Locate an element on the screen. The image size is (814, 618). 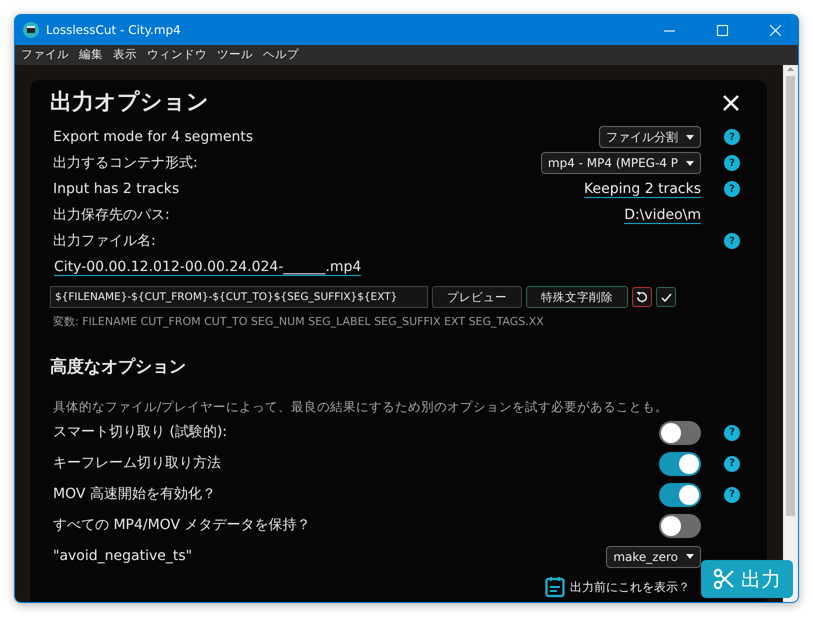
dropdown: mp4 - MP4 (MPEG-4 P is located at coordinates (620, 163).